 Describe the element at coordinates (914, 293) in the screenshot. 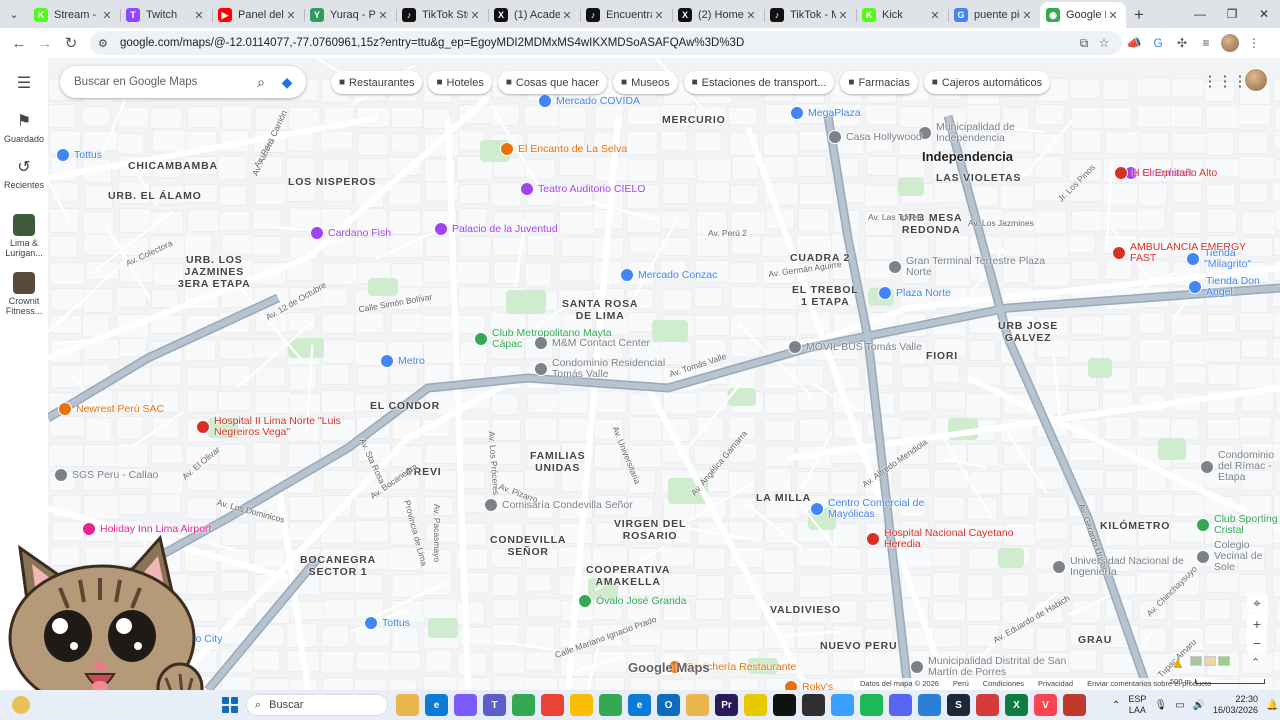

I see `map-poi: Plaza Norte` at that location.